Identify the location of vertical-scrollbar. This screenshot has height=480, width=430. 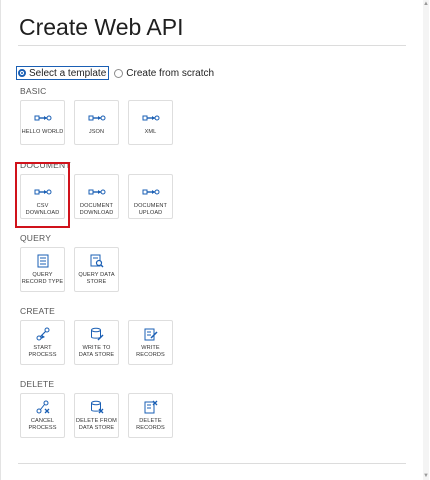
(426, 240).